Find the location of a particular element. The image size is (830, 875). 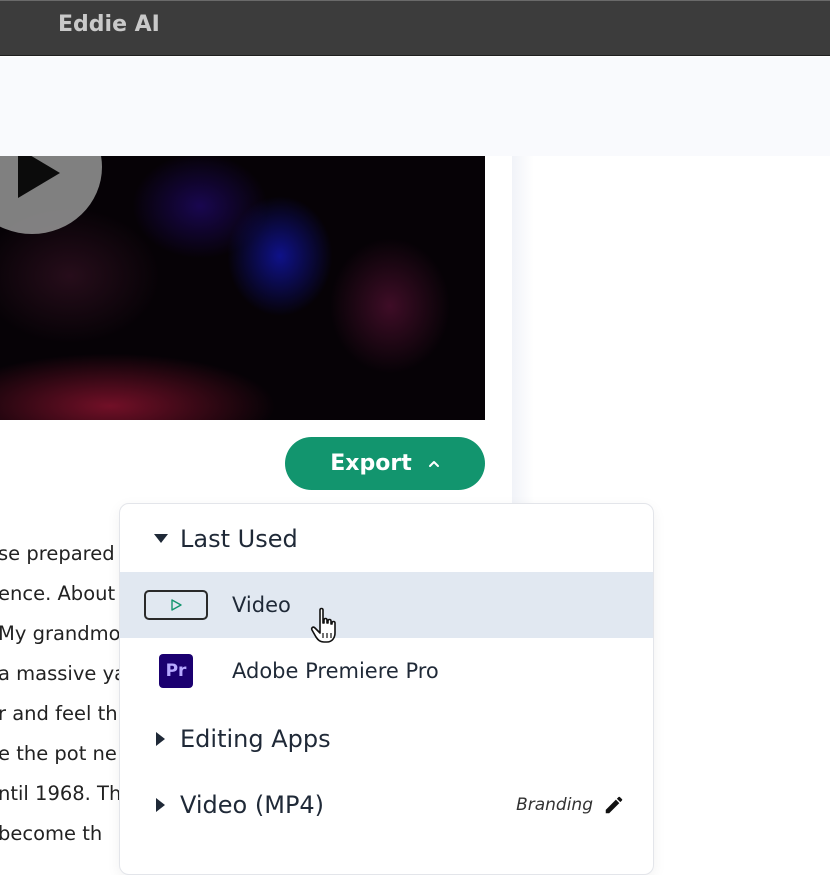

section-video-mp4: Video (MP4) Branding is located at coordinates (386, 805).